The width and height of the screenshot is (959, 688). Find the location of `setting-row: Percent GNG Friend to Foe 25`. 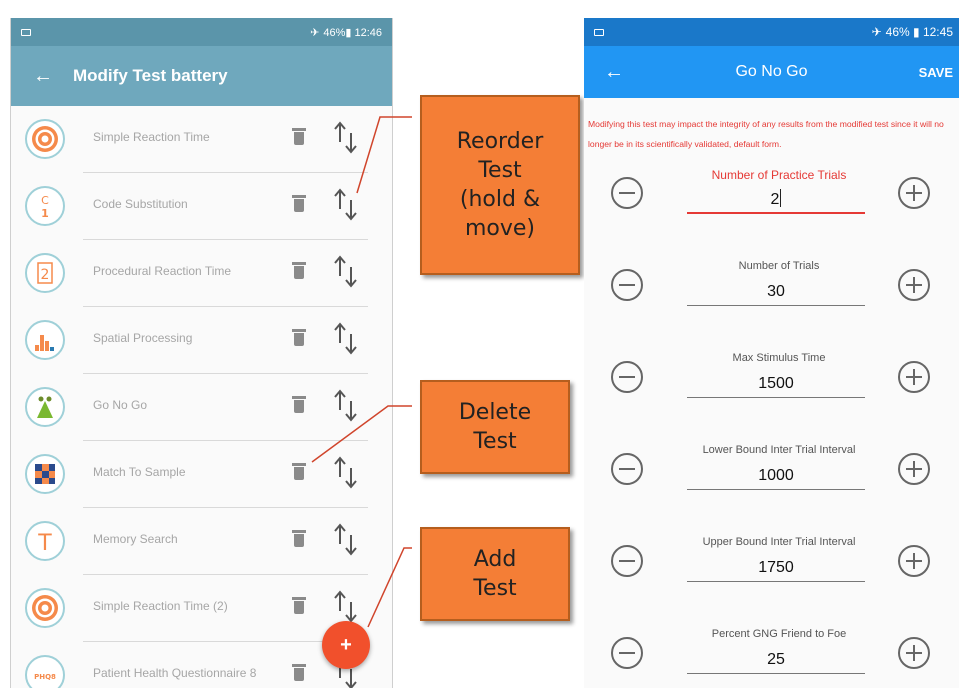

setting-row: Percent GNG Friend to Foe 25 is located at coordinates (771, 658).